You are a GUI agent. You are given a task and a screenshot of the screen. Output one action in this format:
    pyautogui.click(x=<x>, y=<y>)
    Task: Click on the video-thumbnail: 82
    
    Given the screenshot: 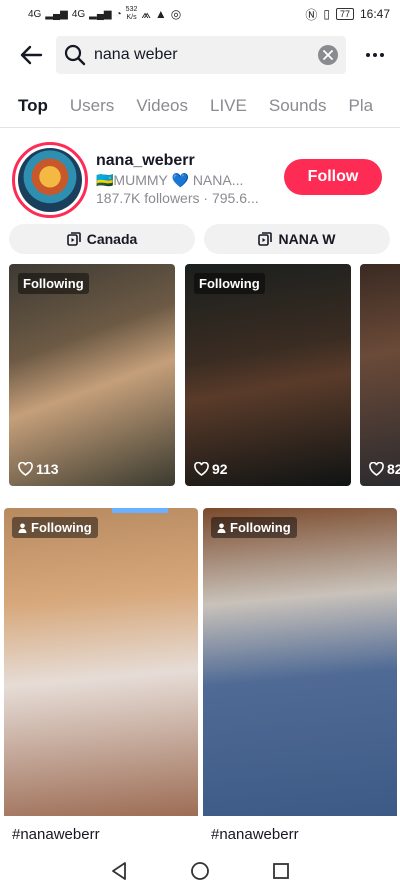 What is the action you would take?
    pyautogui.click(x=380, y=375)
    